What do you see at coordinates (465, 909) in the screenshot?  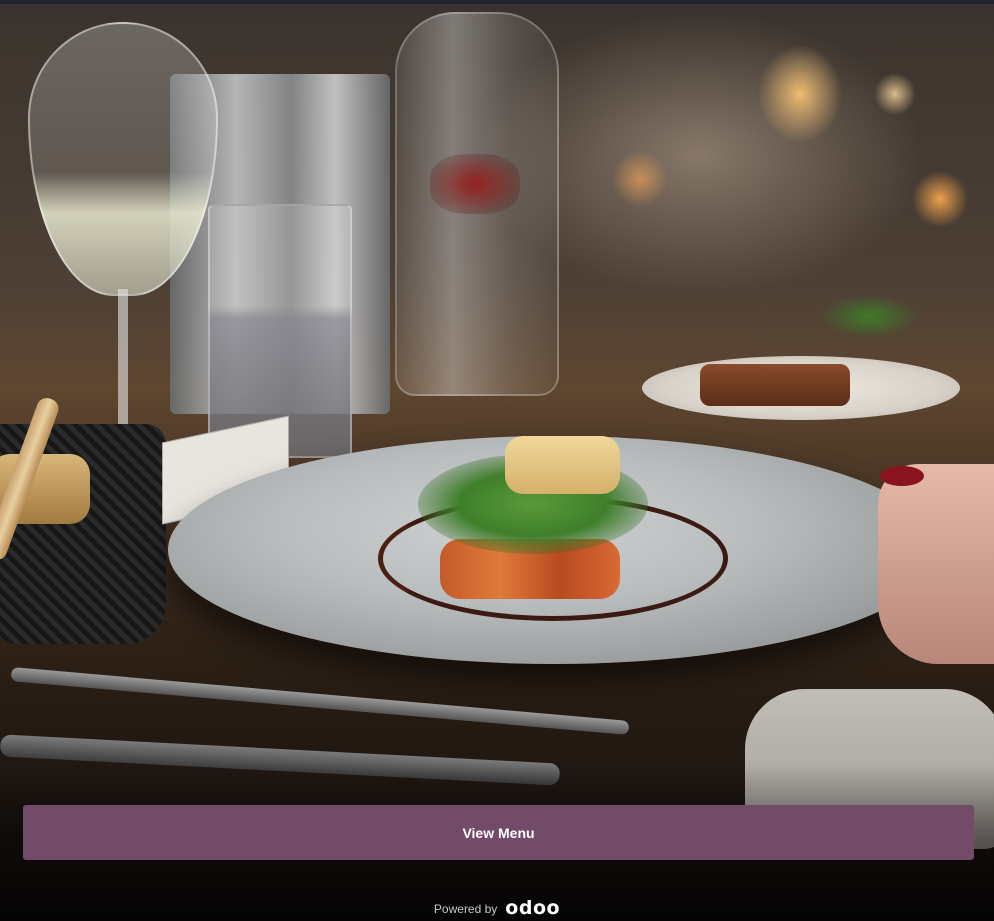 I see `powered-by-label: Powered by` at bounding box center [465, 909].